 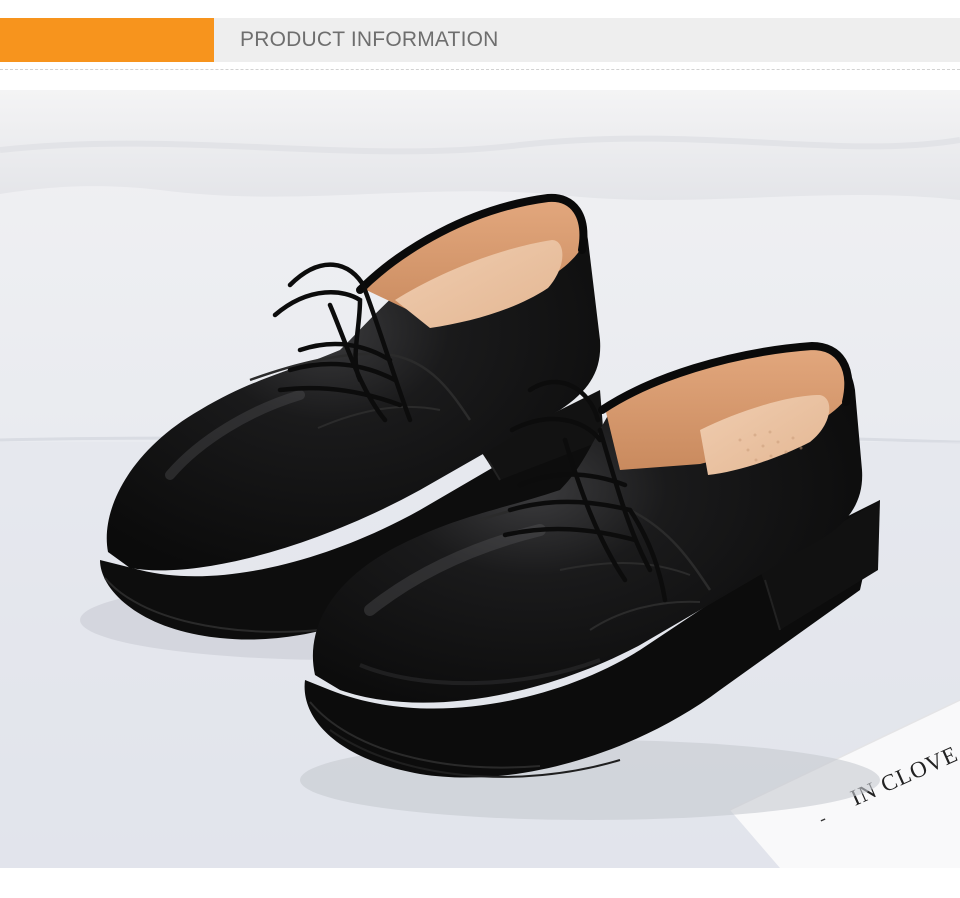 I want to click on section-divider, so click(x=480, y=69).